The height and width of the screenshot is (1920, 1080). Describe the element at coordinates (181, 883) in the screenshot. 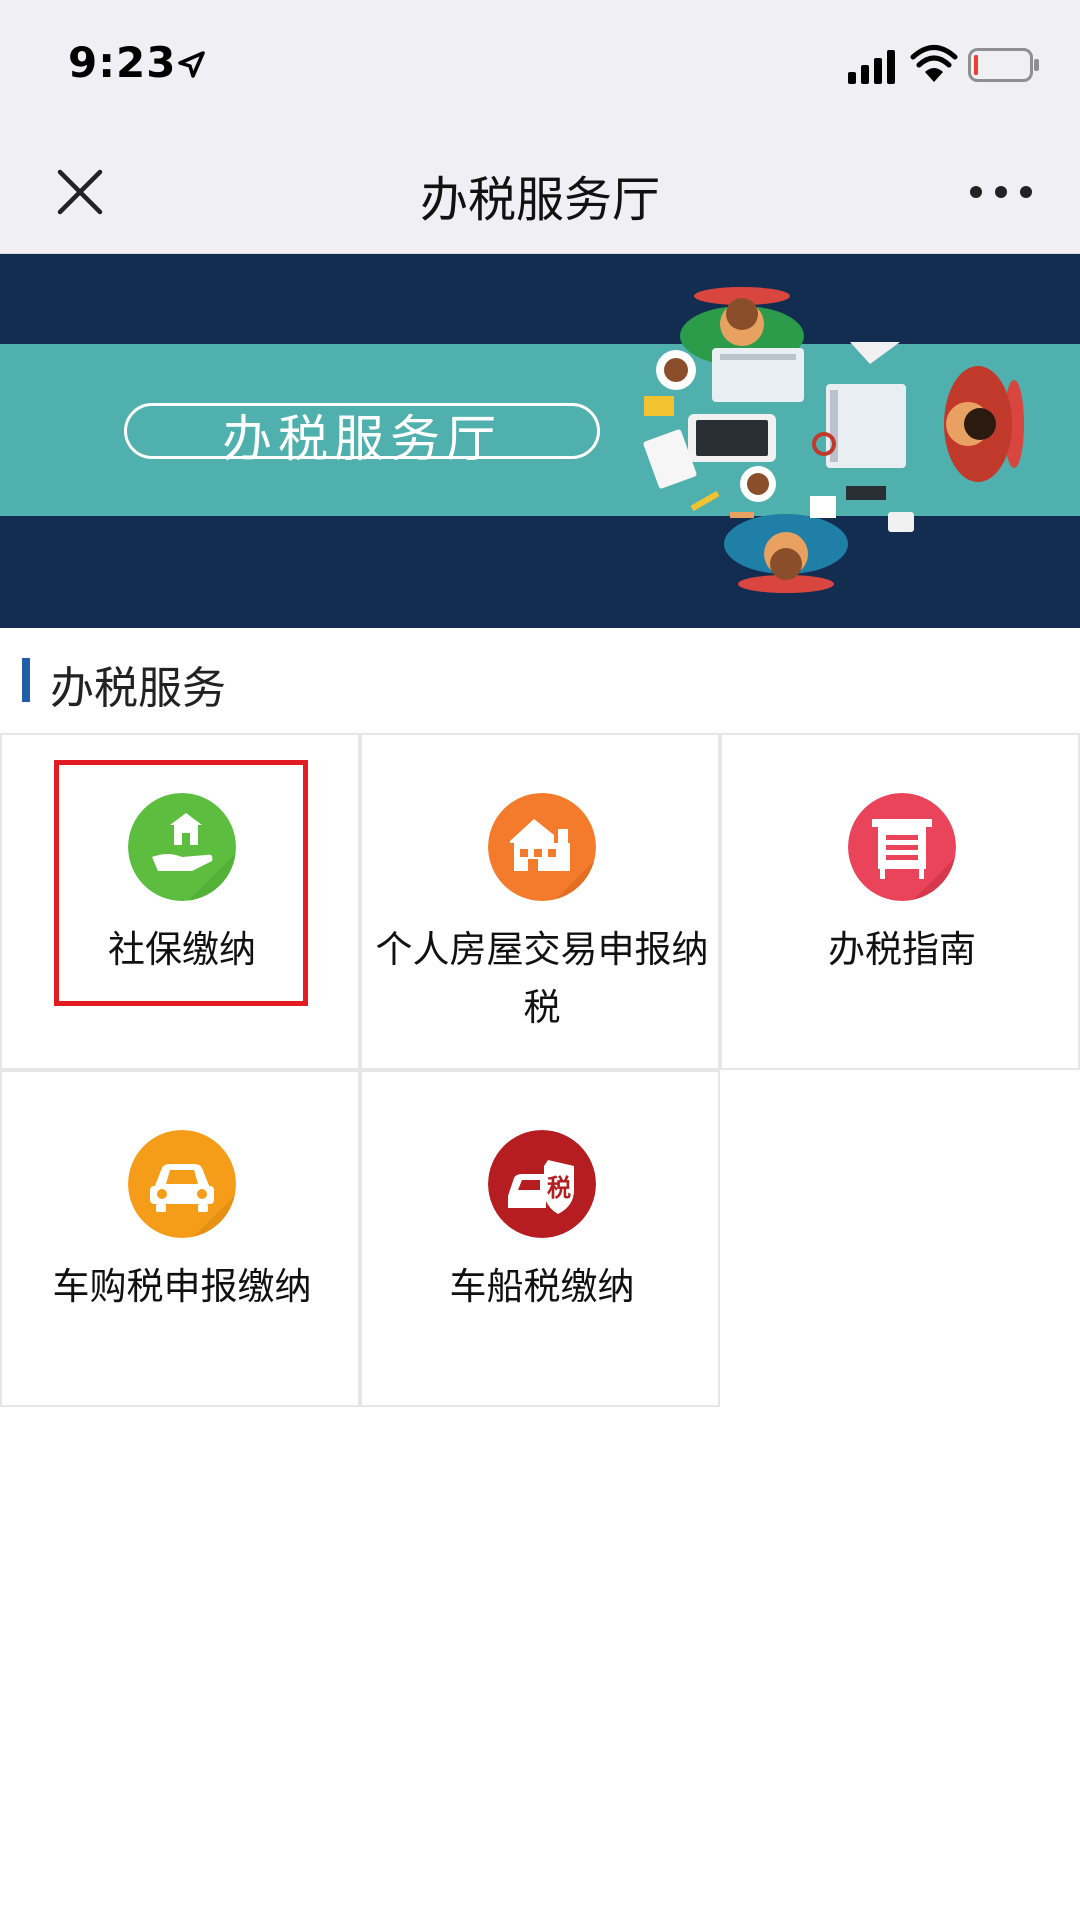

I see `highlight-box` at that location.